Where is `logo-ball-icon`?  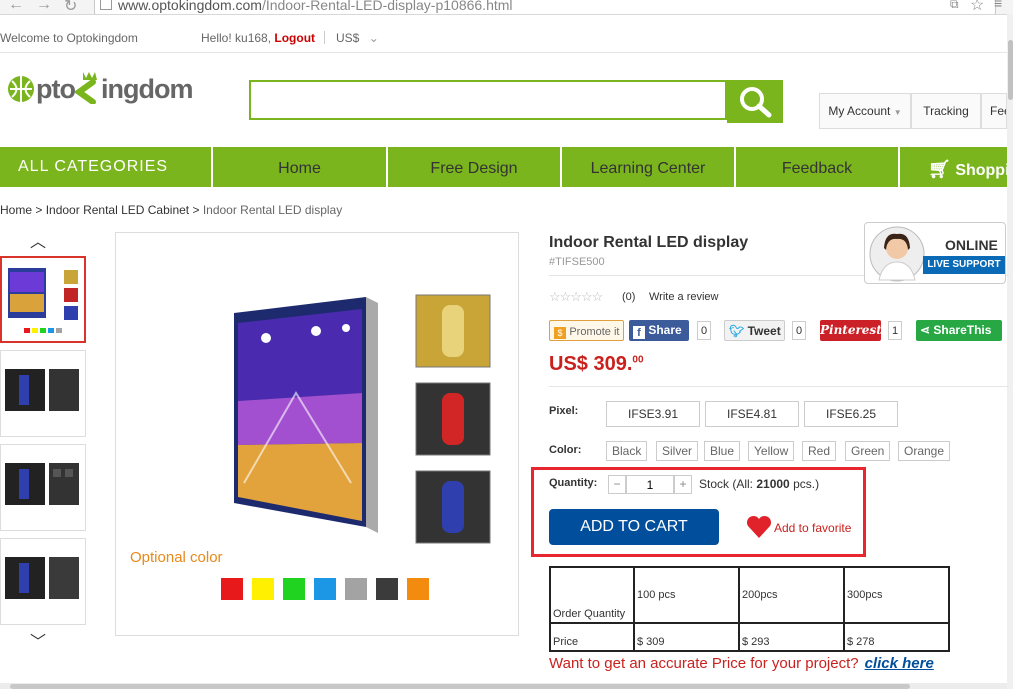
logo-ball-icon is located at coordinates (21, 89).